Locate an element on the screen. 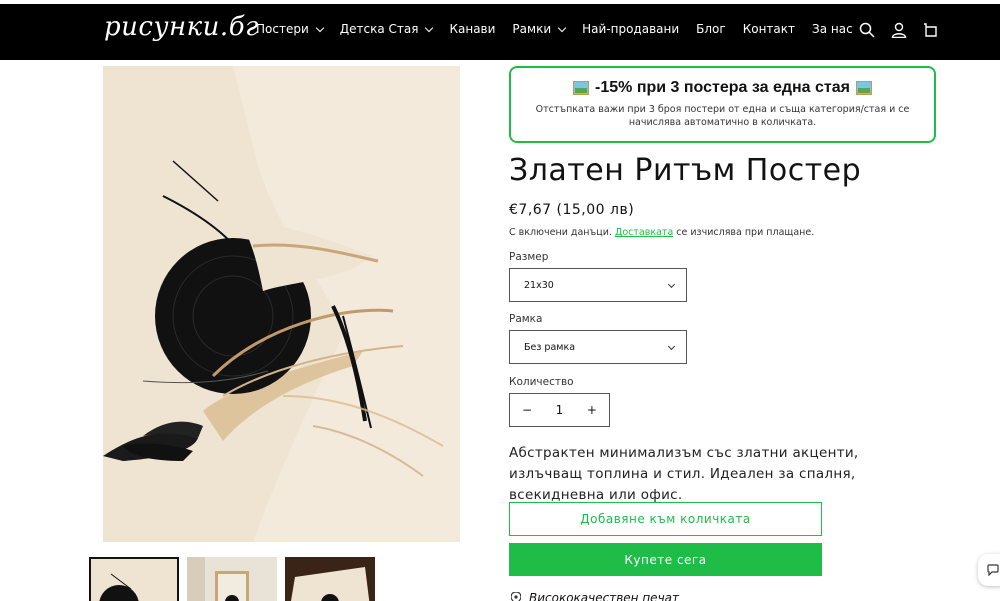 The height and width of the screenshot is (601, 1000). nav-item-1: Постери is located at coordinates (290, 29).